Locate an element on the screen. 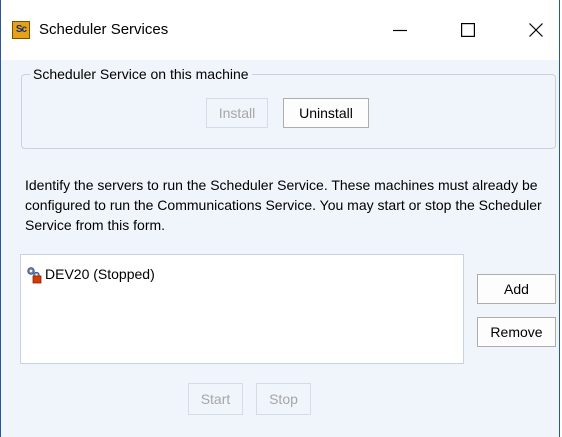  close-icon is located at coordinates (536, 30).